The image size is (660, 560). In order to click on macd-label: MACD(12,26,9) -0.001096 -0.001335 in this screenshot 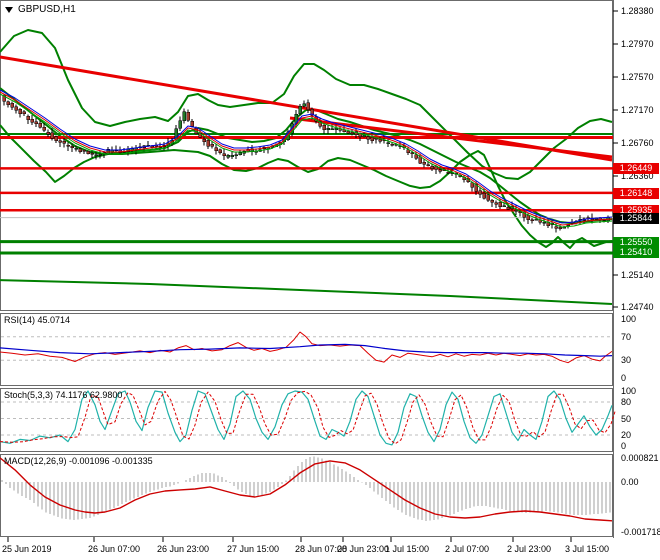, I will do `click(78, 461)`.